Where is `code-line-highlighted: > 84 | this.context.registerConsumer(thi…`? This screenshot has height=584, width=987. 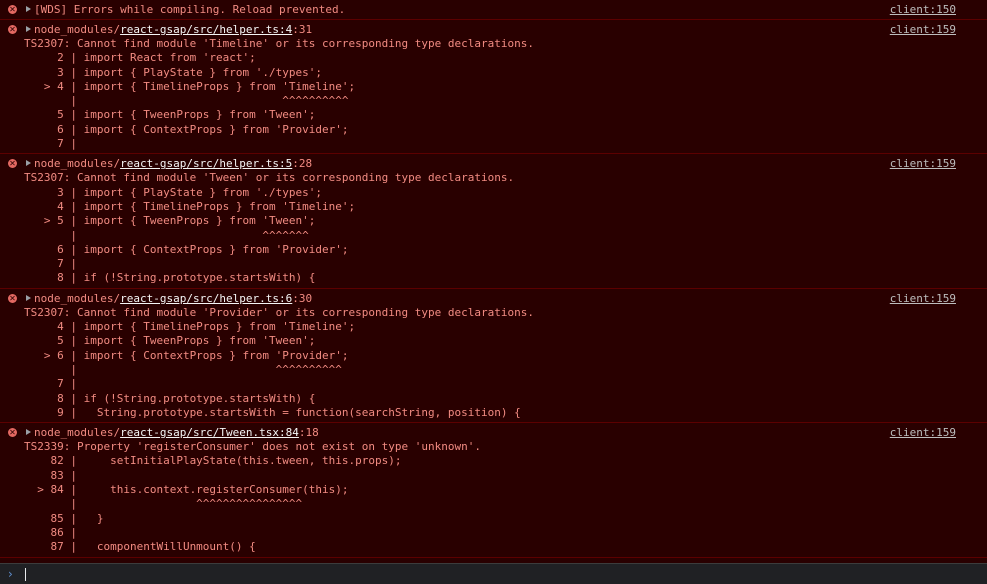
code-line-highlighted: > 84 | this.context.registerConsumer(thi… is located at coordinates (186, 490).